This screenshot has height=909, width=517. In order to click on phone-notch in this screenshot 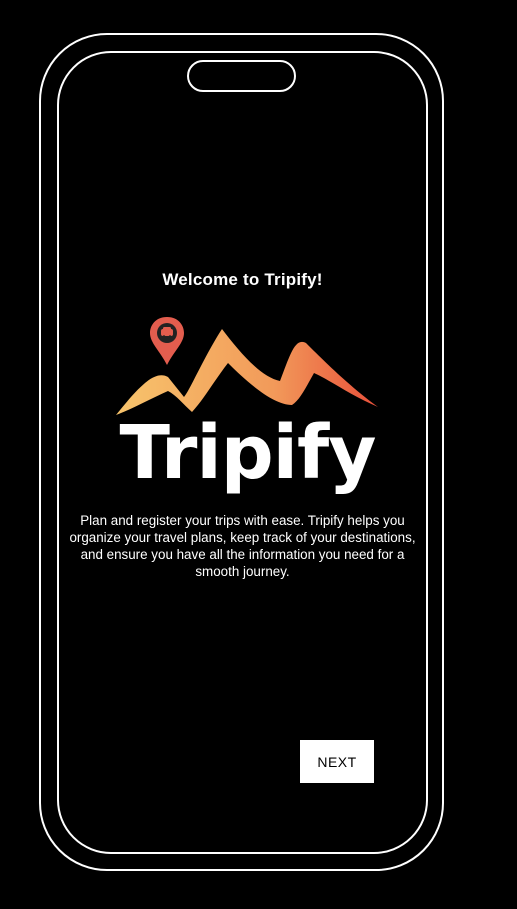, I will do `click(241, 76)`.